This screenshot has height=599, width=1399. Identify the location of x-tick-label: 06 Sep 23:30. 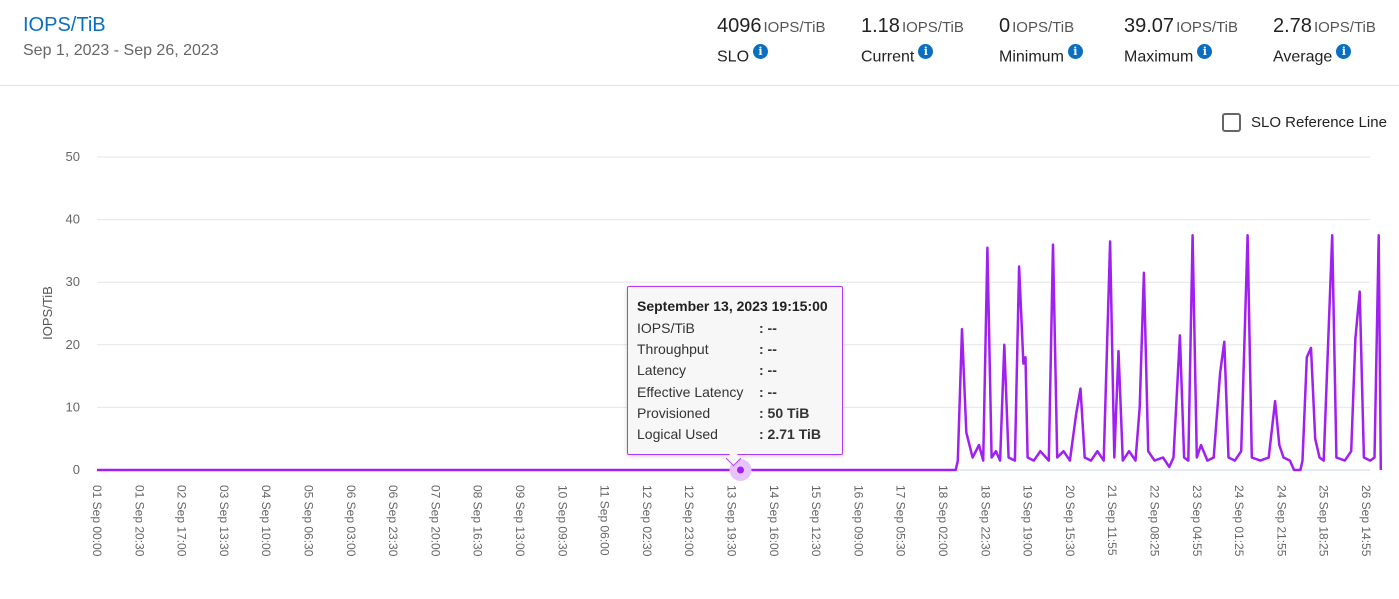
(393, 521).